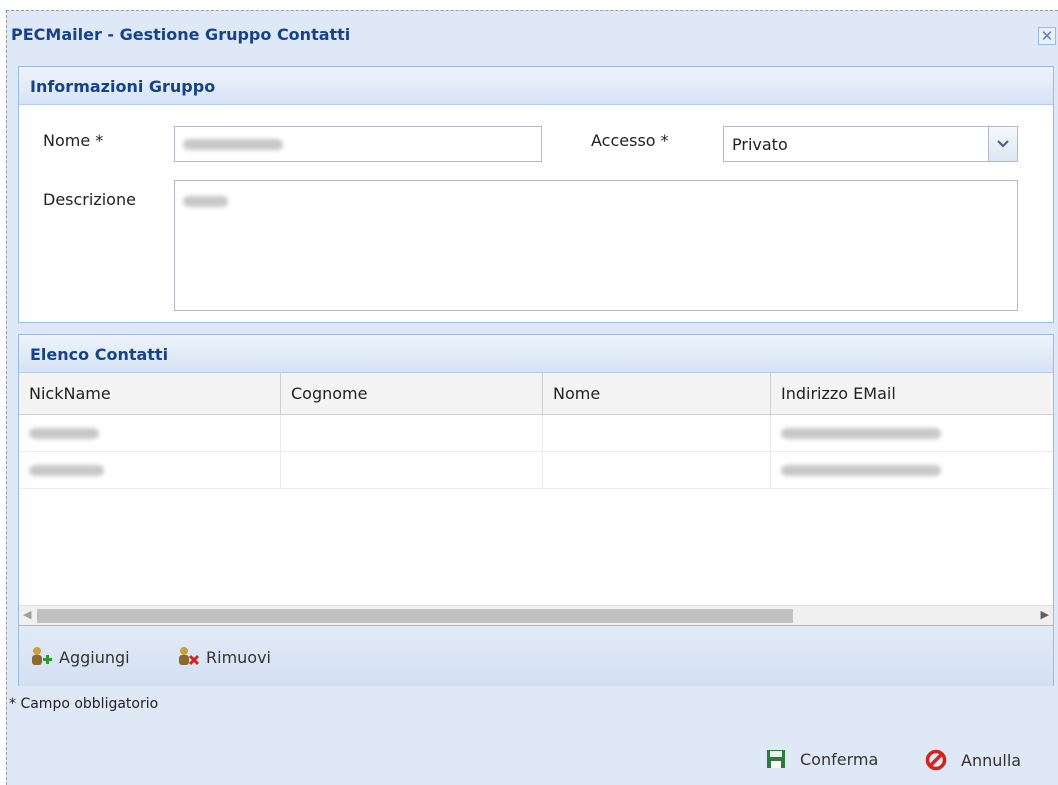 This screenshot has width=1058, height=785. What do you see at coordinates (150, 393) in the screenshot?
I see `column-header-nickname: NickName` at bounding box center [150, 393].